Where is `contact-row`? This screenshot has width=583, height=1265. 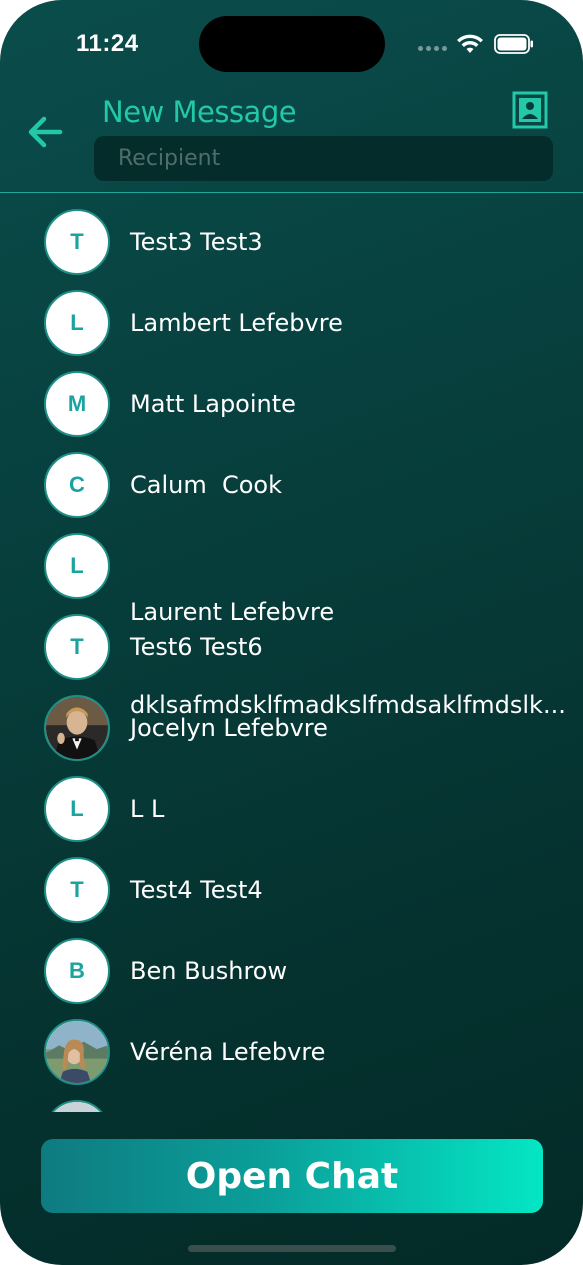
contact-row is located at coordinates (291, 1100).